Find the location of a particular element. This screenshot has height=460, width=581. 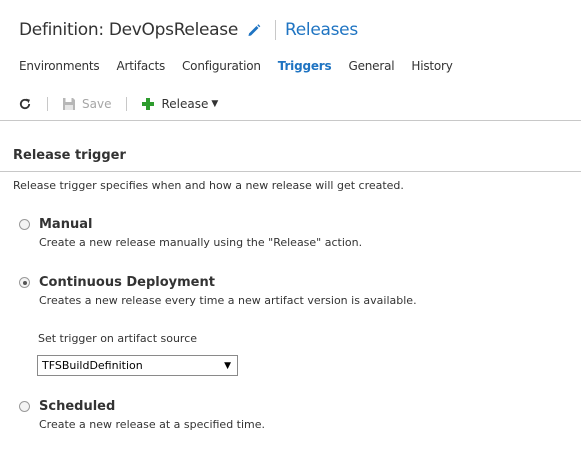

header-divider is located at coordinates (276, 30).